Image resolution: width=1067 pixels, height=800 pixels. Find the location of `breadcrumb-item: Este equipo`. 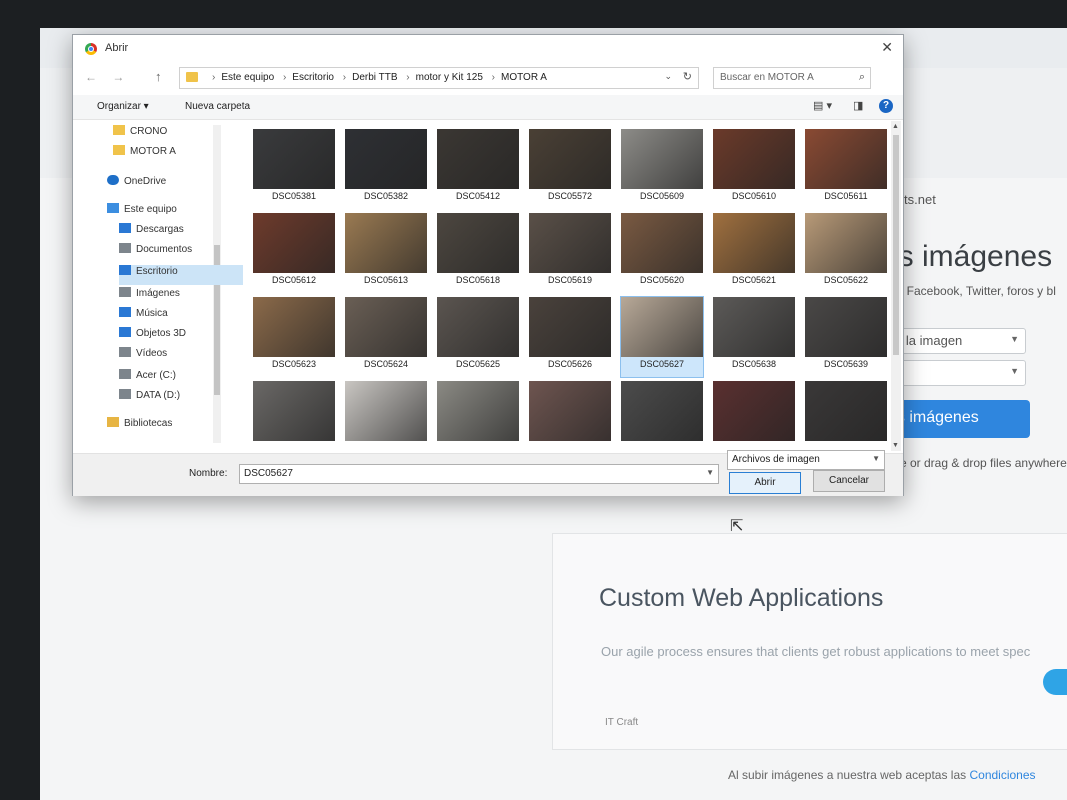

breadcrumb-item: Este equipo is located at coordinates (247, 77).